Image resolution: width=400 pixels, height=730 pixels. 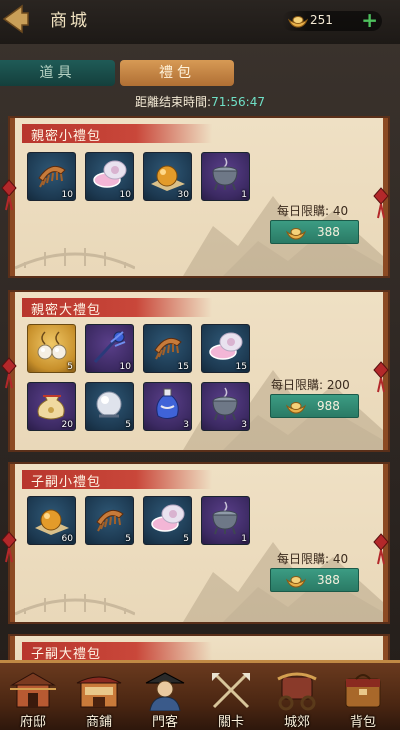 I want to click on bottom-navigation: 府邸 商鋪 門客 關卡 城郊 背包, so click(x=200, y=695).